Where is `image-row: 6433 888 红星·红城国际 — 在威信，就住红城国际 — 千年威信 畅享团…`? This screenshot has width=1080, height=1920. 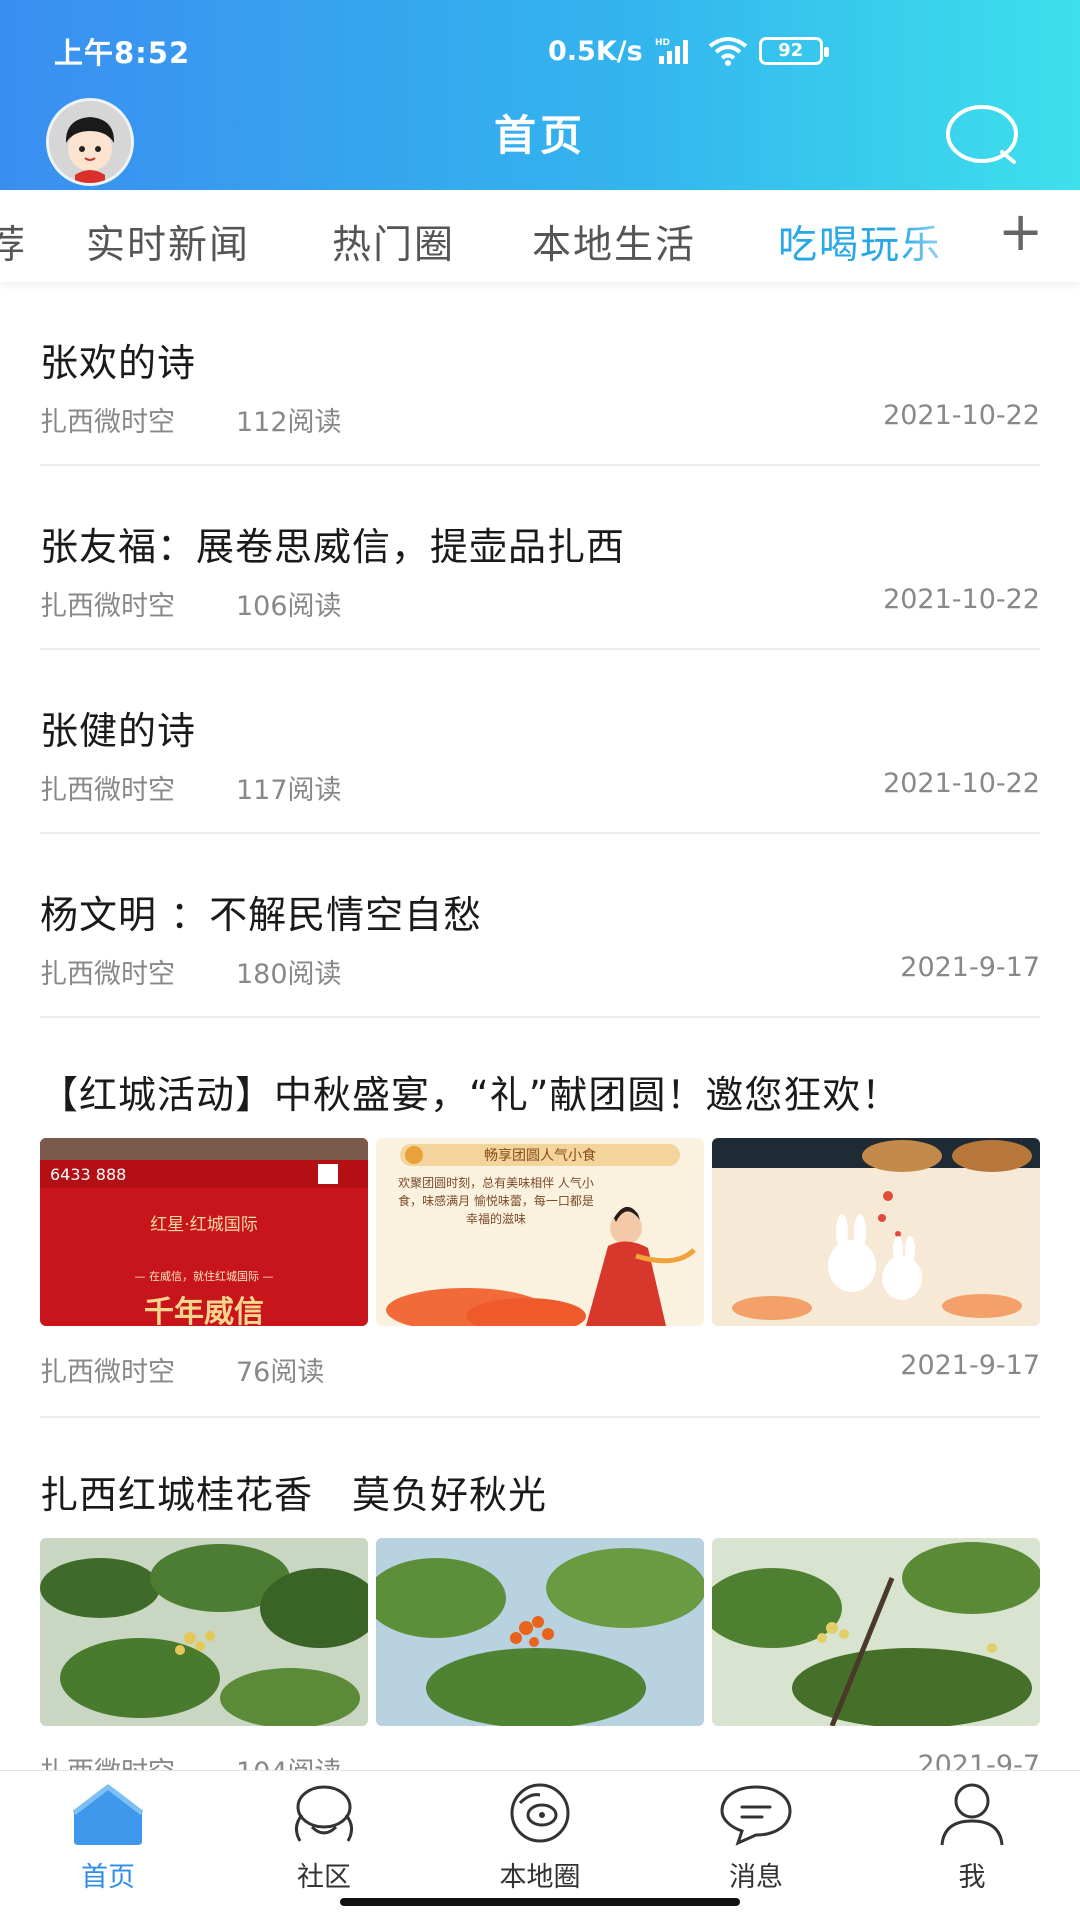 image-row: 6433 888 红星·红城国际 — 在威信，就住红城国际 — 千年威信 畅享团… is located at coordinates (540, 1232).